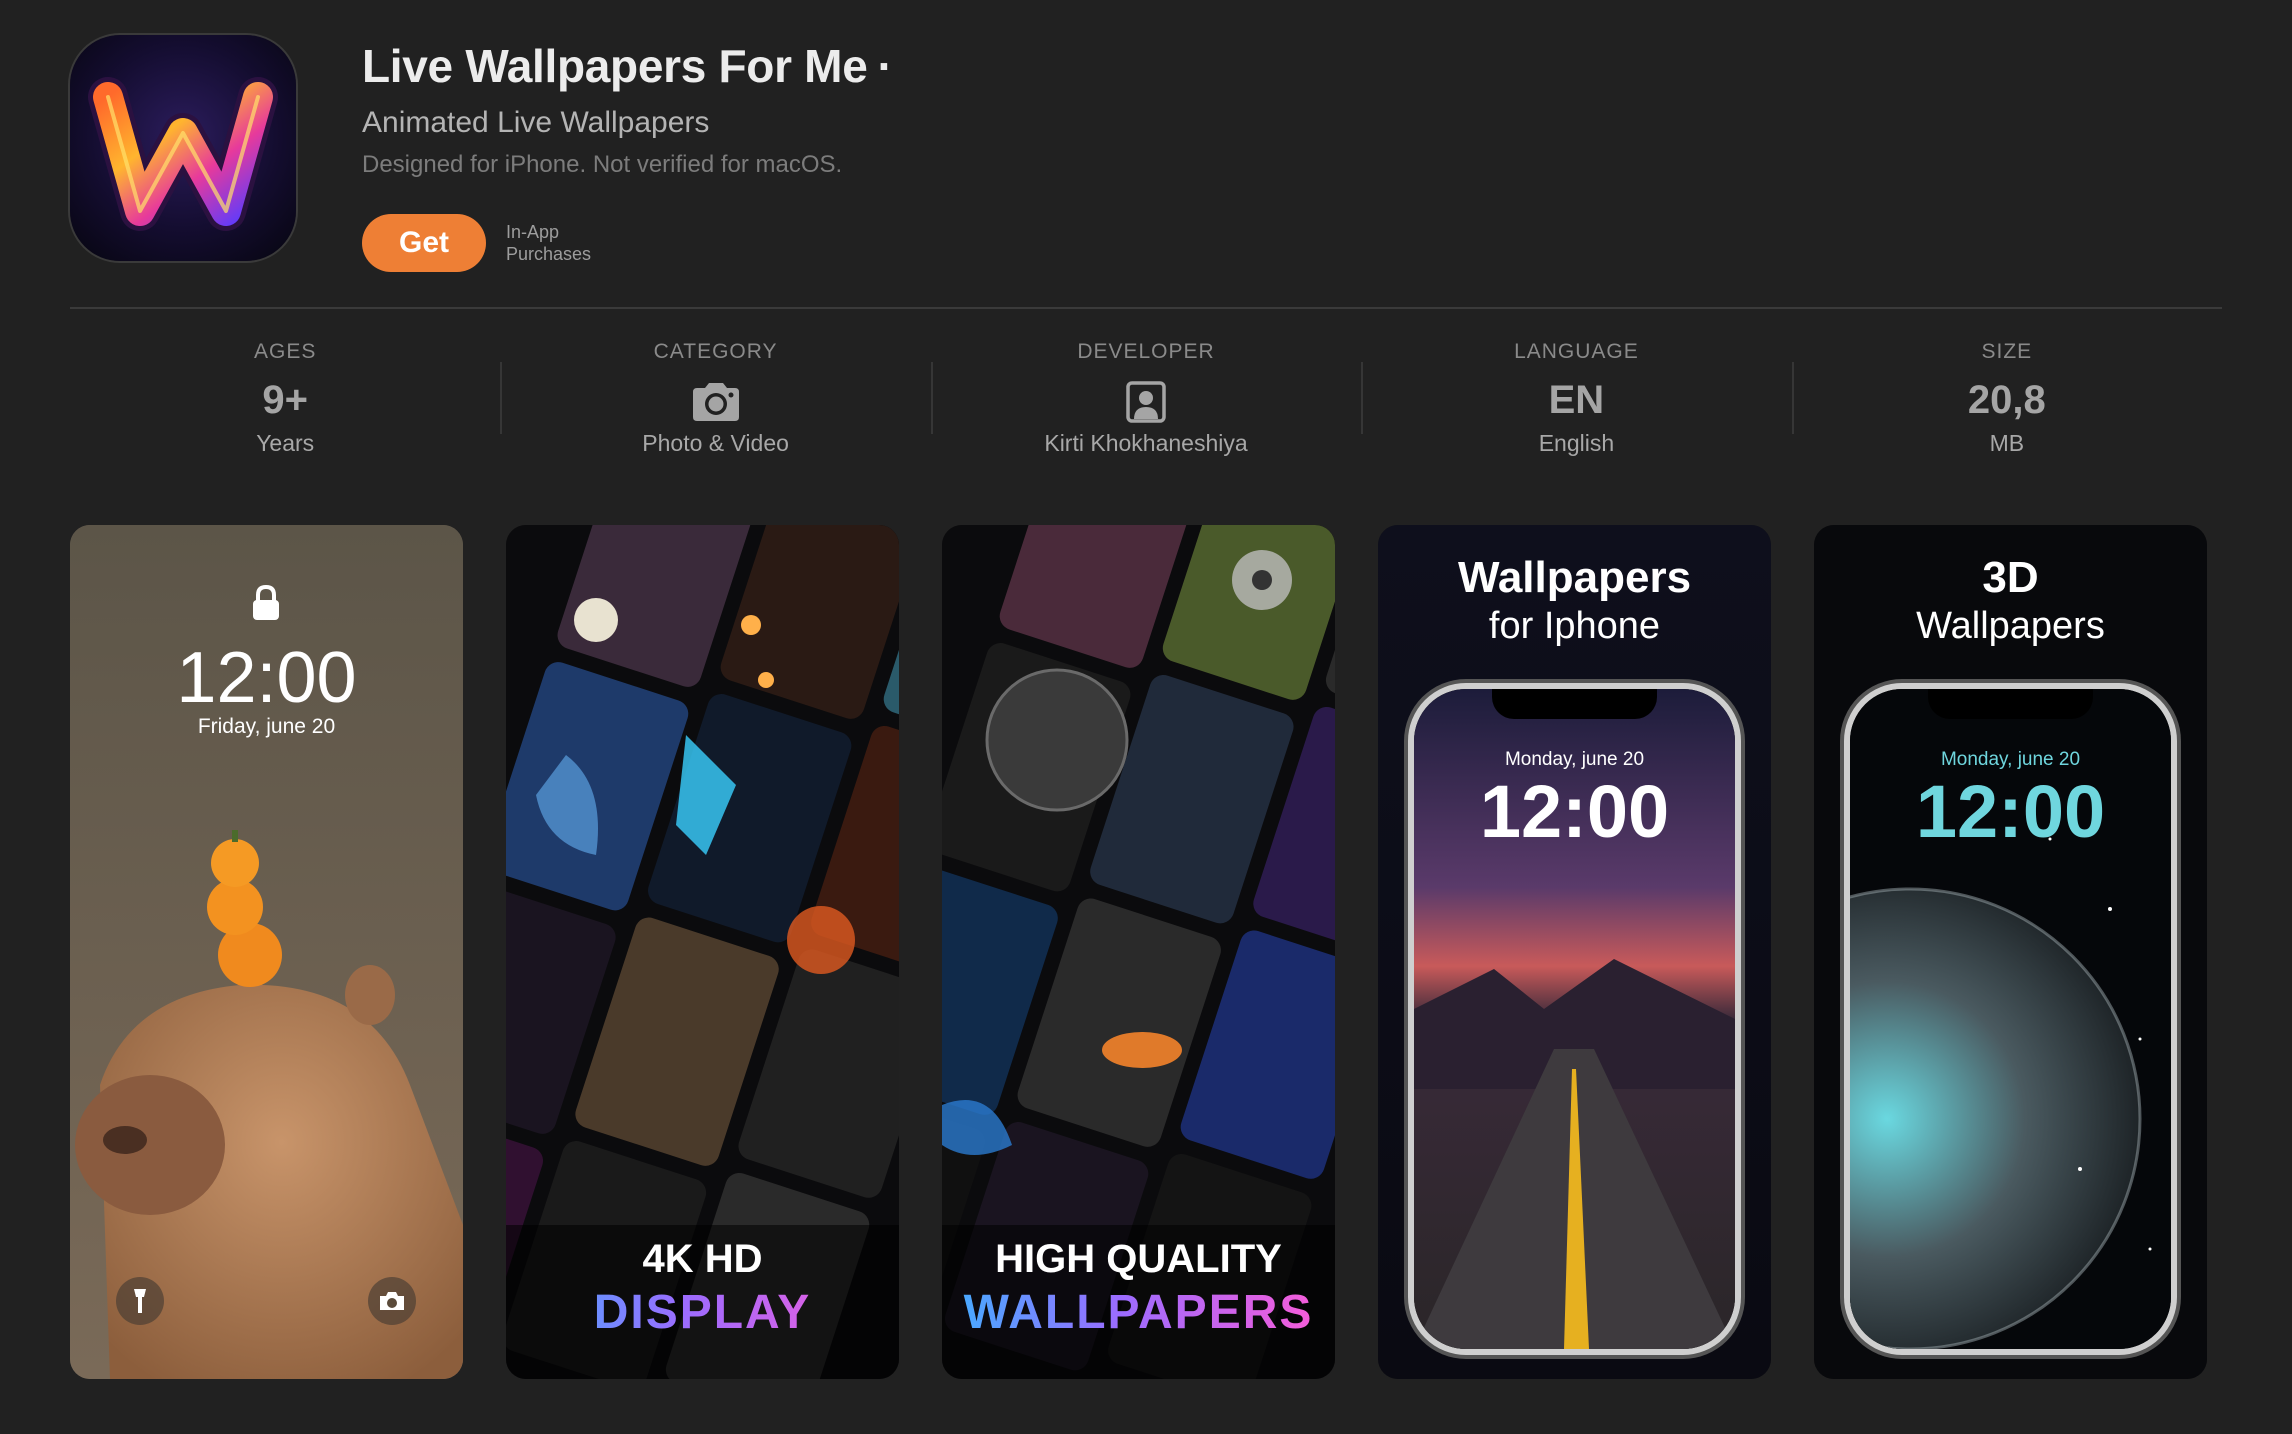  I want to click on app-title: Live Wallpapers For Me ·, so click(627, 66).